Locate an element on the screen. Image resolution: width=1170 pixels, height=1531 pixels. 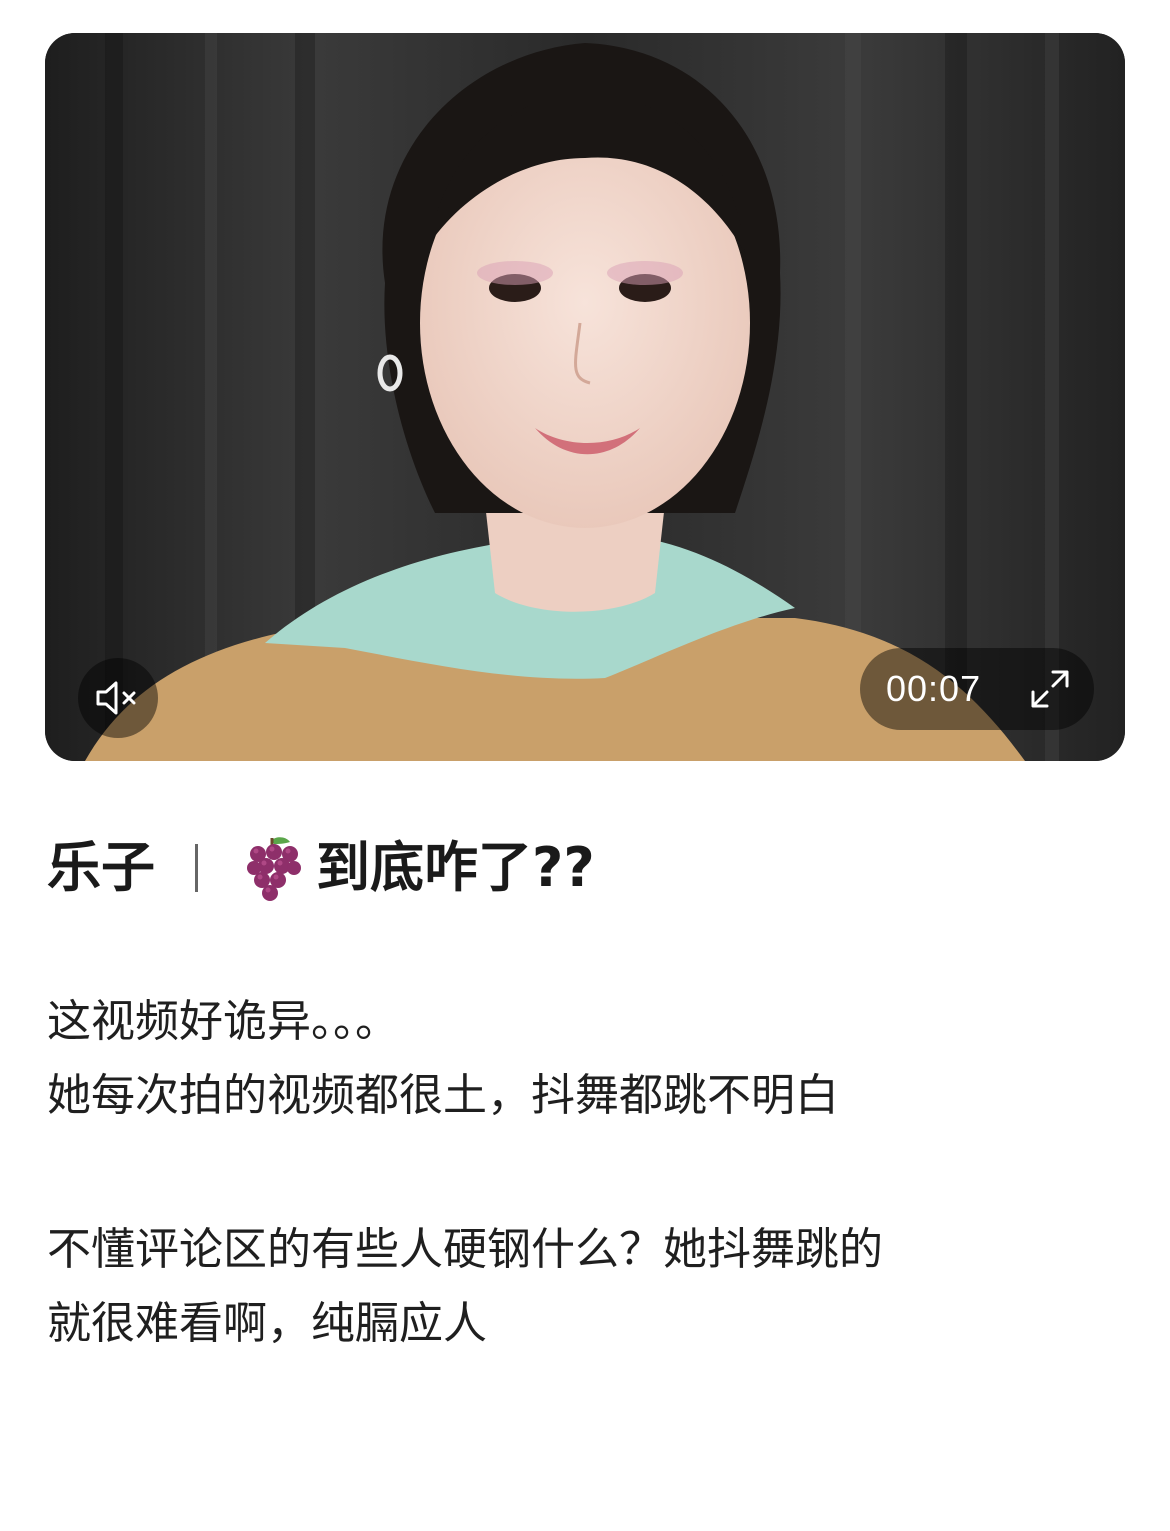
speaker-muted-icon is located at coordinates (116, 698).